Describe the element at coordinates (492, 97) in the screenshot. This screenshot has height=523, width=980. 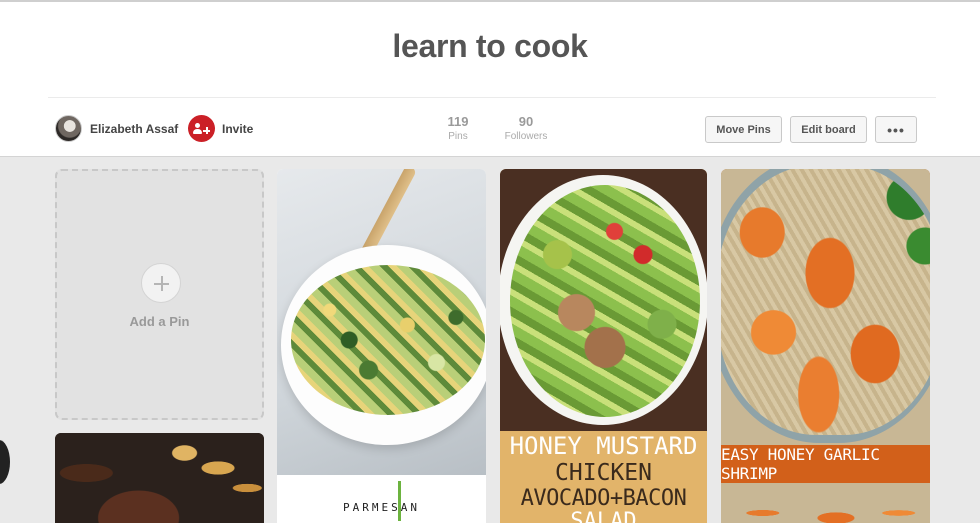
I see `header-divider` at that location.